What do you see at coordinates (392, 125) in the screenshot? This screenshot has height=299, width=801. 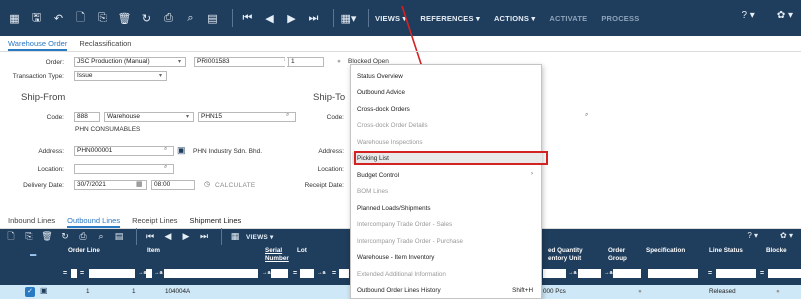 I see `menu-item-cross-dock-order-details: Cross-dock Order Details` at bounding box center [392, 125].